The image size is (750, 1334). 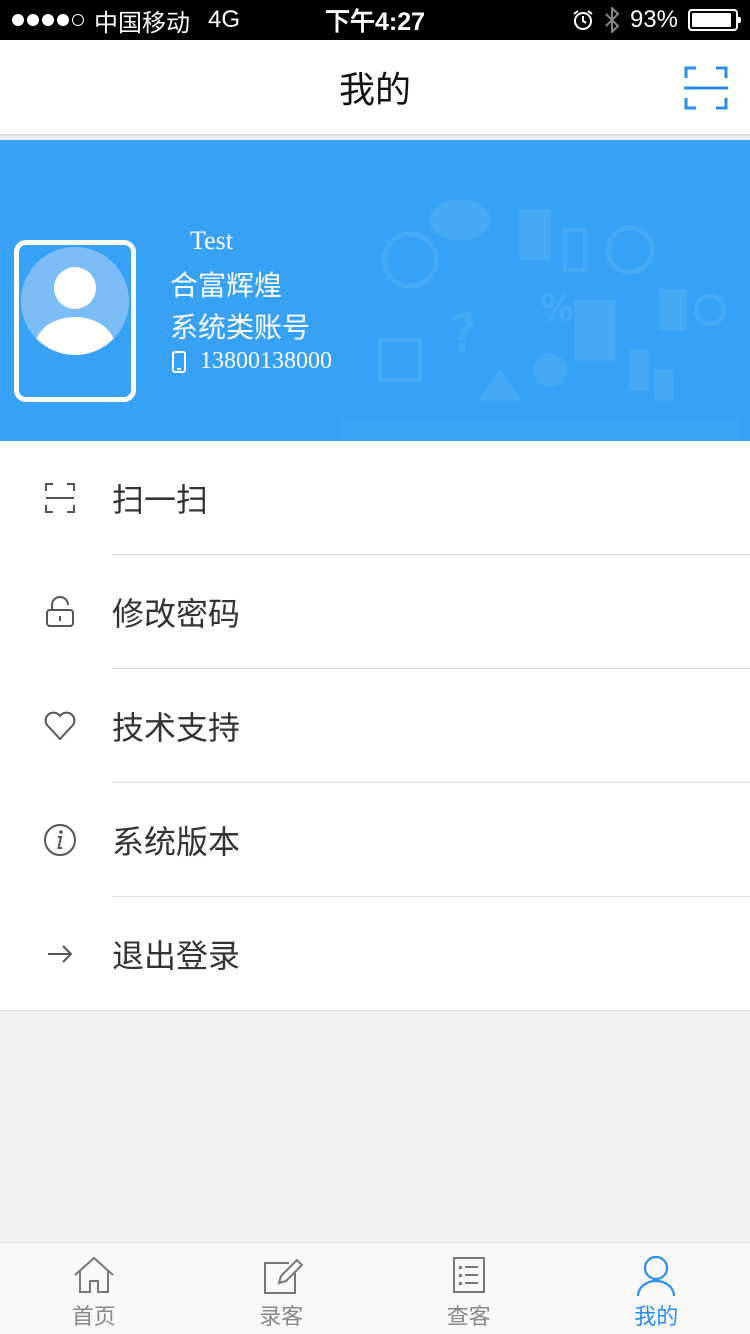 I want to click on page-title: 我的, so click(x=374, y=89).